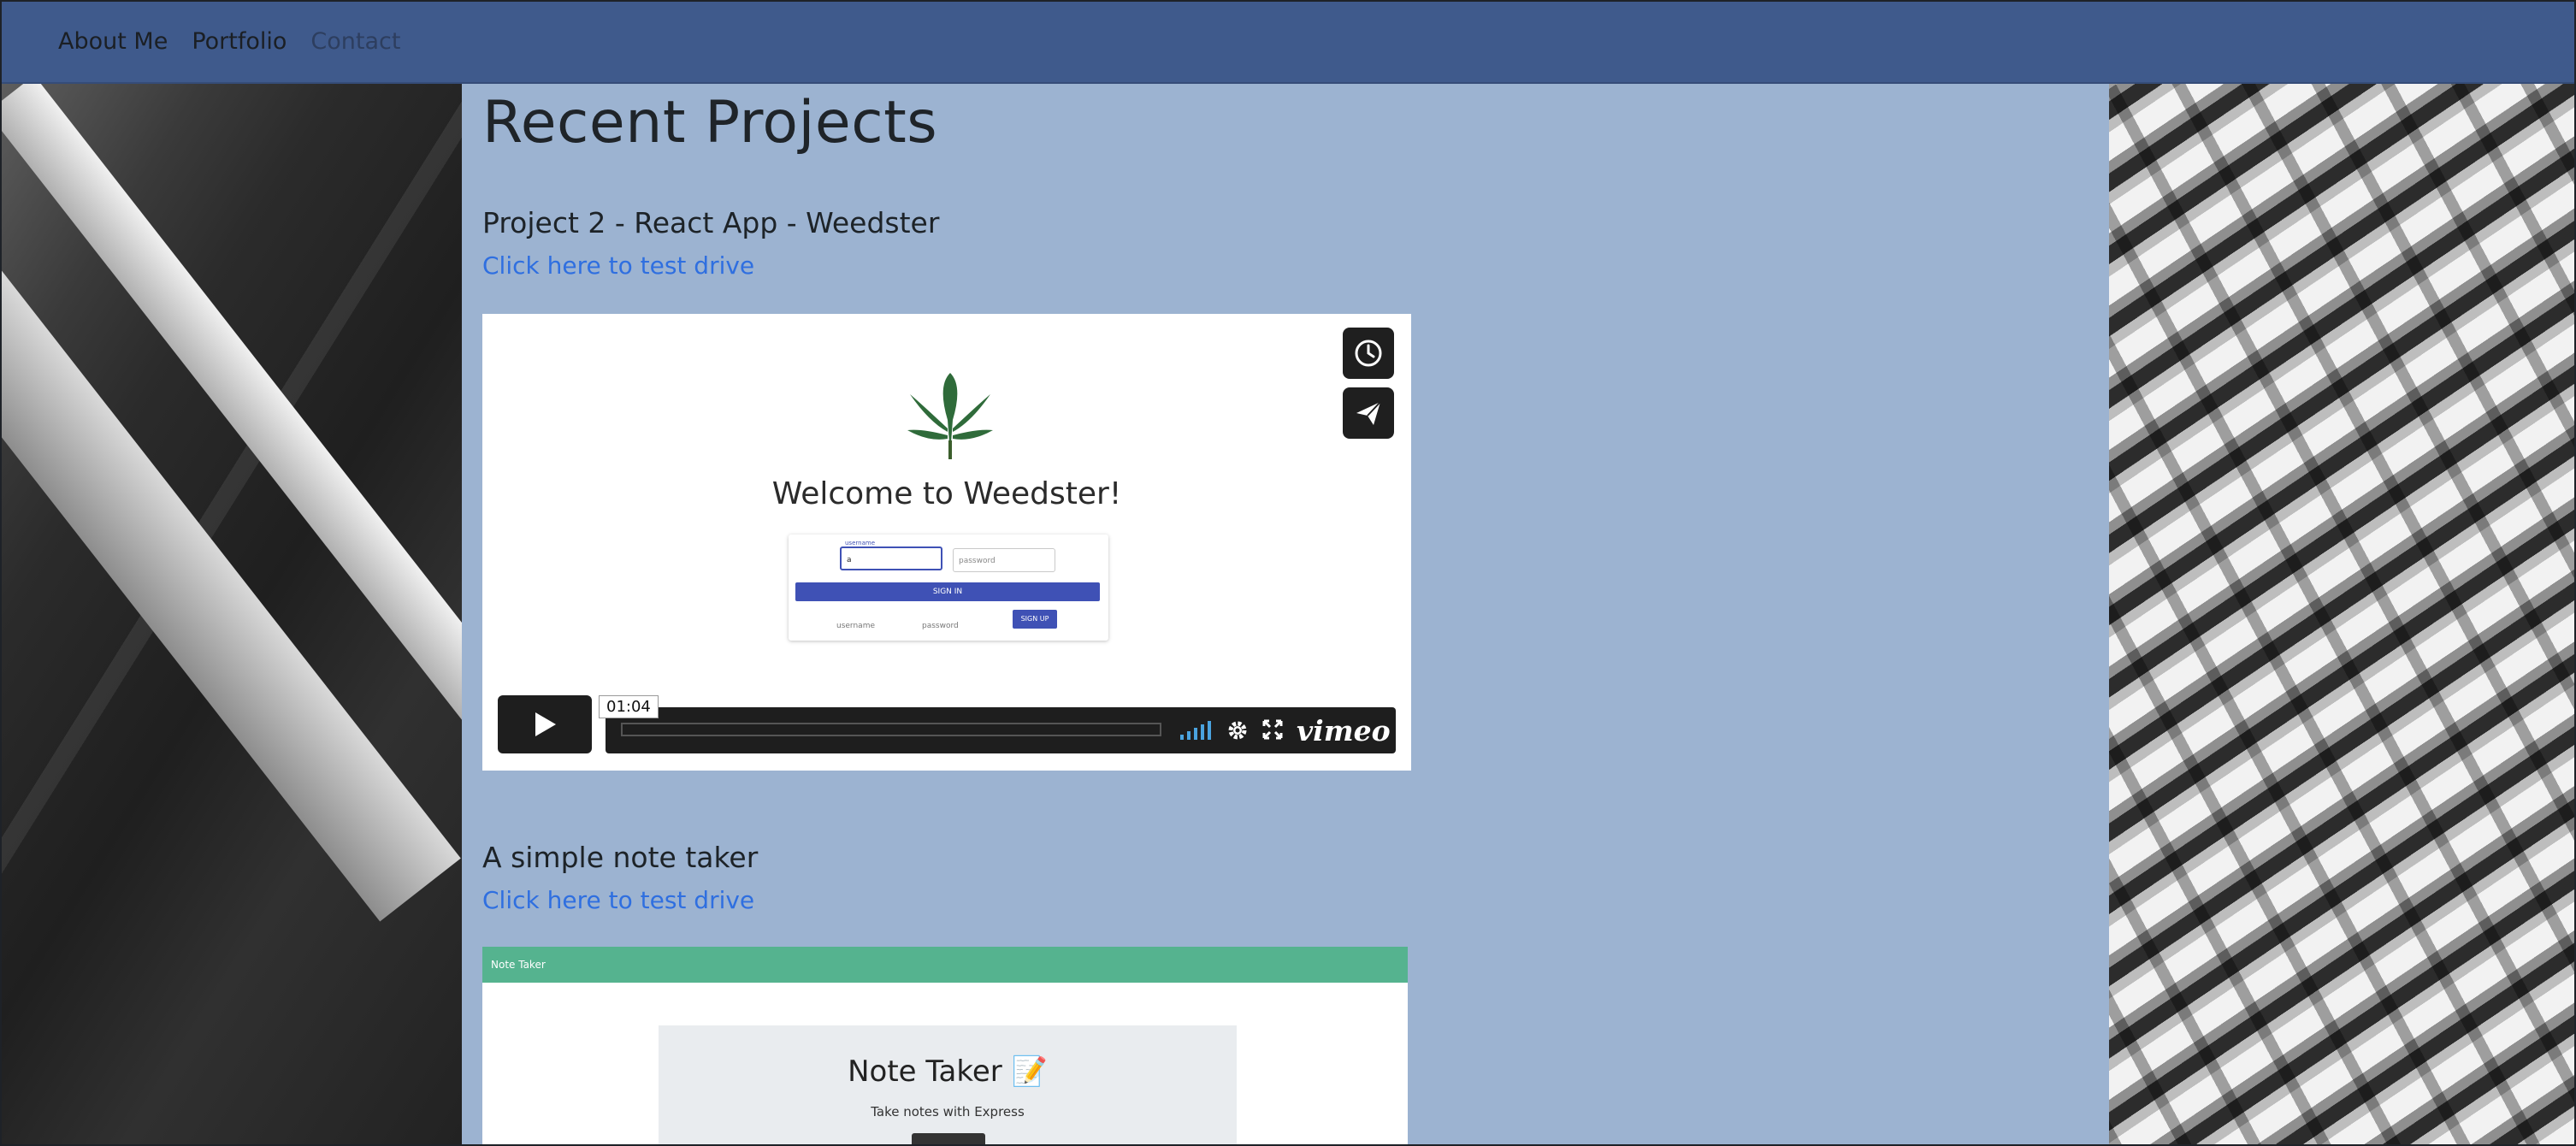  Describe the element at coordinates (710, 123) in the screenshot. I see `page-title: Recent Projects` at that location.